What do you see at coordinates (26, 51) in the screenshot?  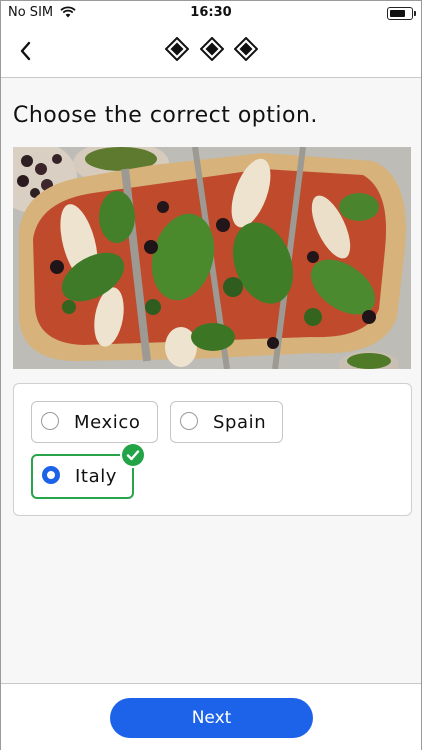 I see `chevron-left-icon` at bounding box center [26, 51].